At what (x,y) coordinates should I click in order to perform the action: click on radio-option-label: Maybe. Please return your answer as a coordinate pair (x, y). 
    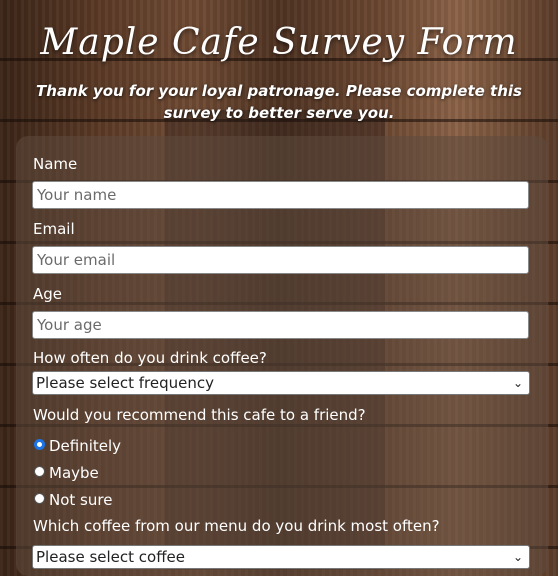
    Looking at the image, I should click on (74, 473).